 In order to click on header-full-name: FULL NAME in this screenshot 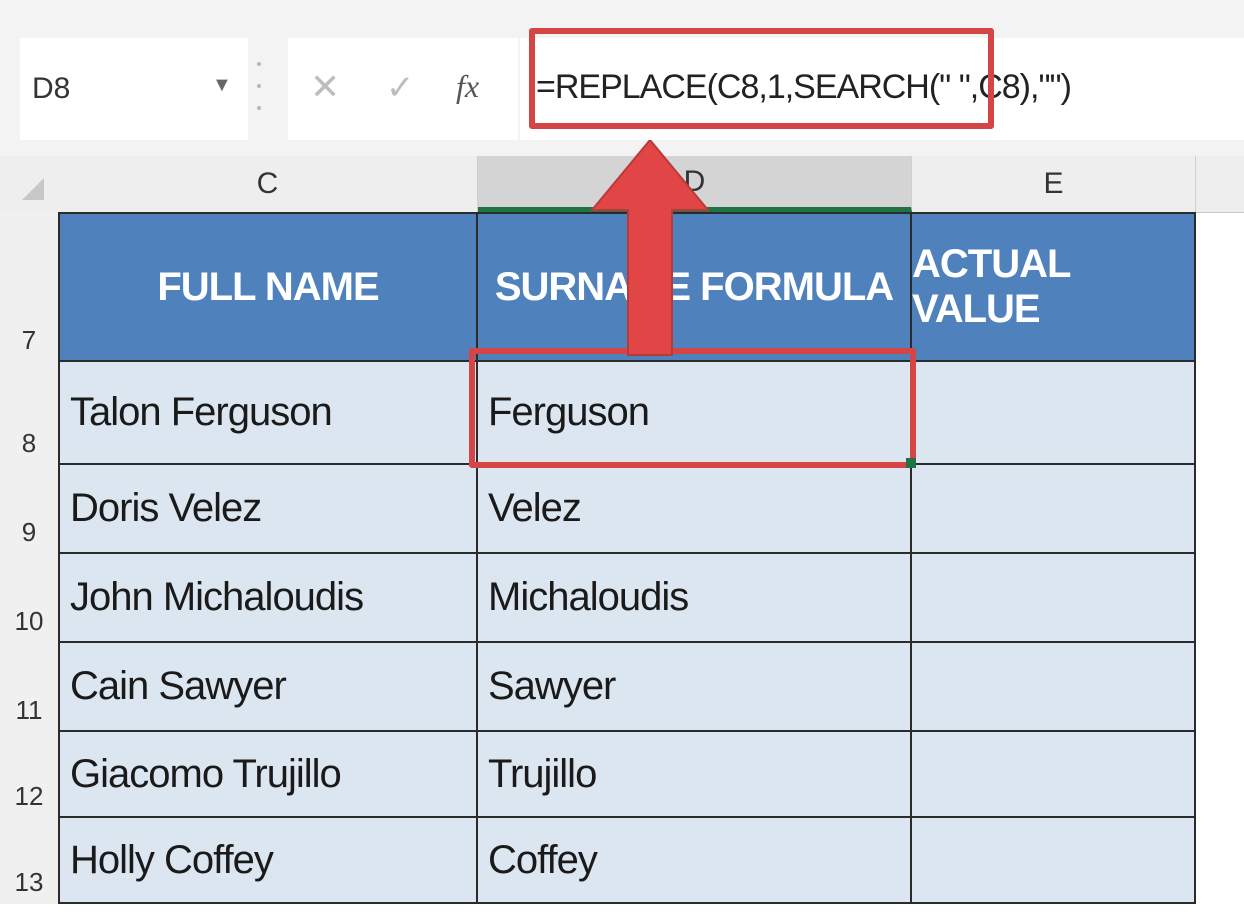, I will do `click(268, 287)`.